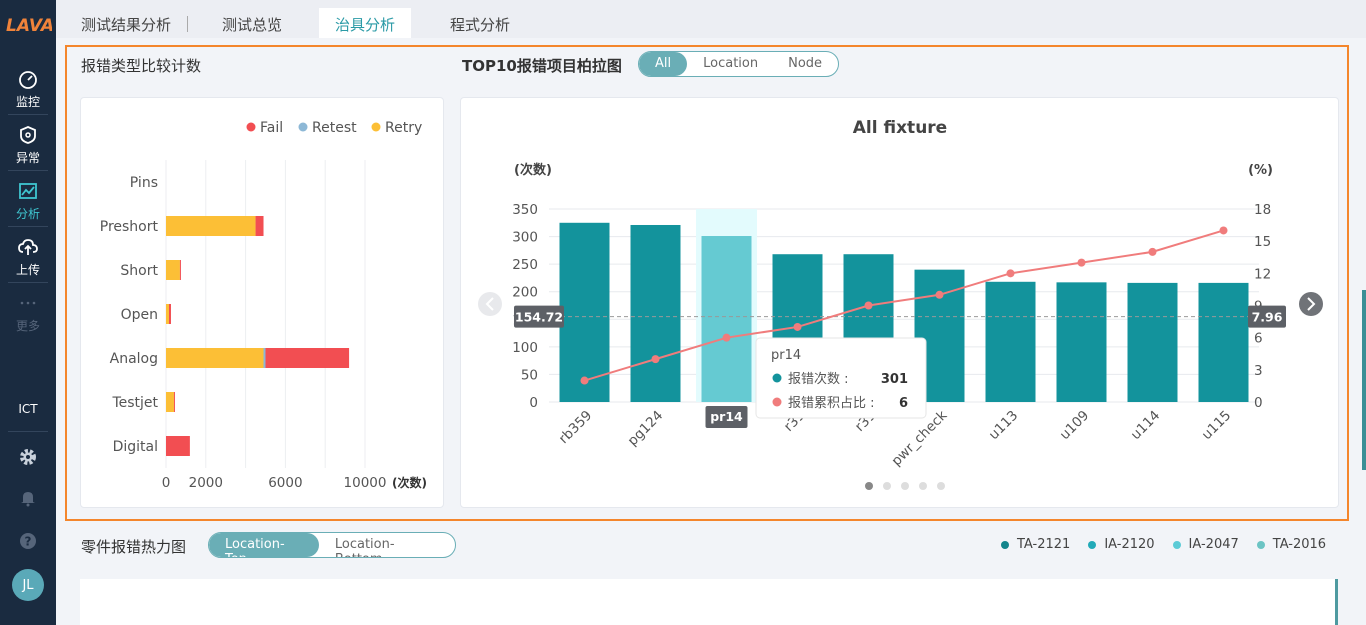  Describe the element at coordinates (28, 190) in the screenshot. I see `chart-line-icon` at that location.